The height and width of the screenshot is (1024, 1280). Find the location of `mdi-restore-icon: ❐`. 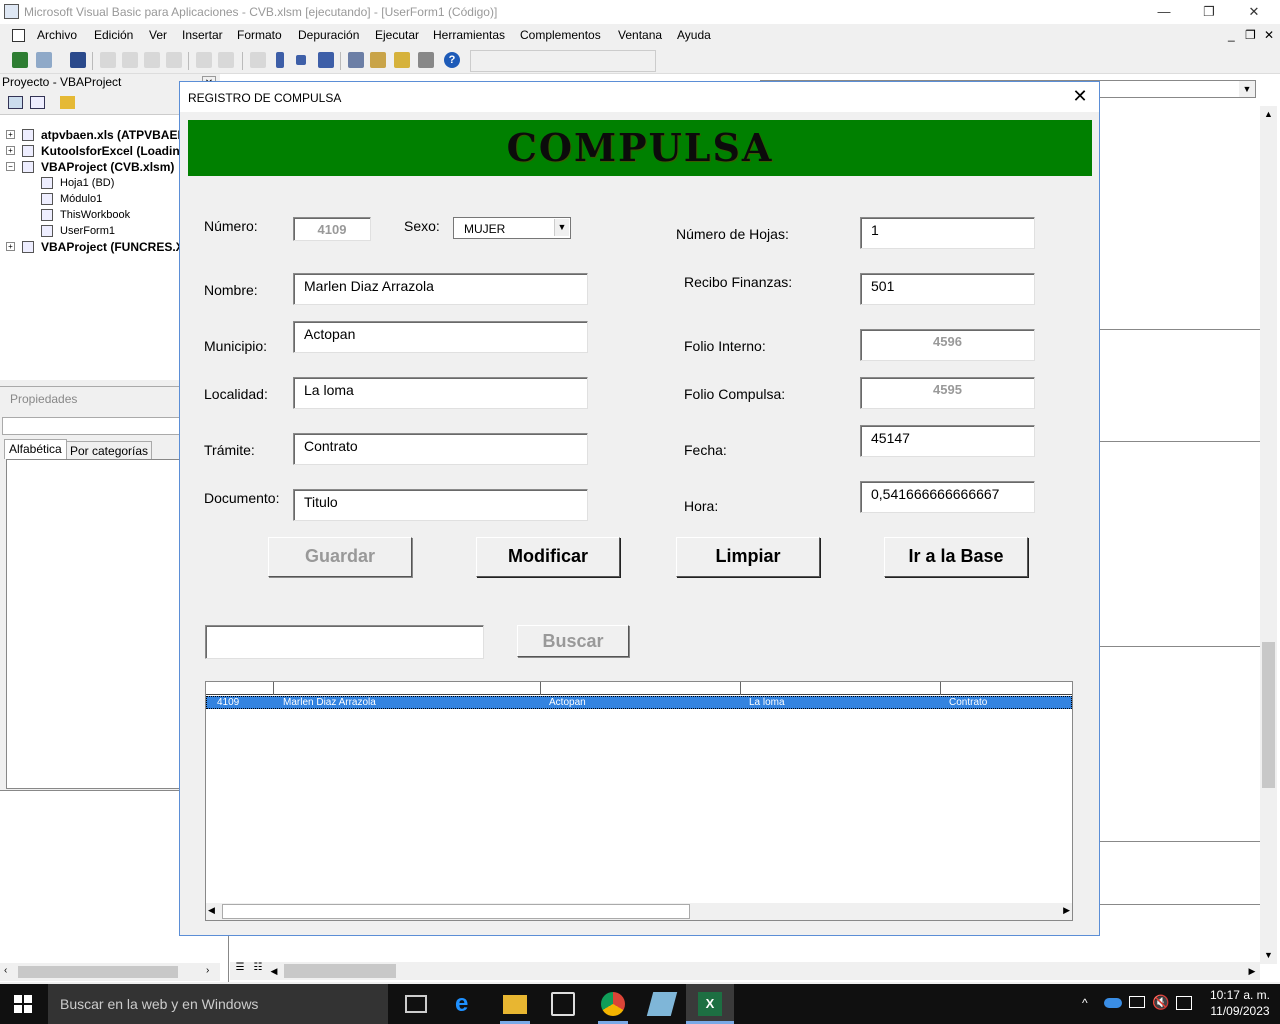

mdi-restore-icon: ❐ is located at coordinates (1250, 35).